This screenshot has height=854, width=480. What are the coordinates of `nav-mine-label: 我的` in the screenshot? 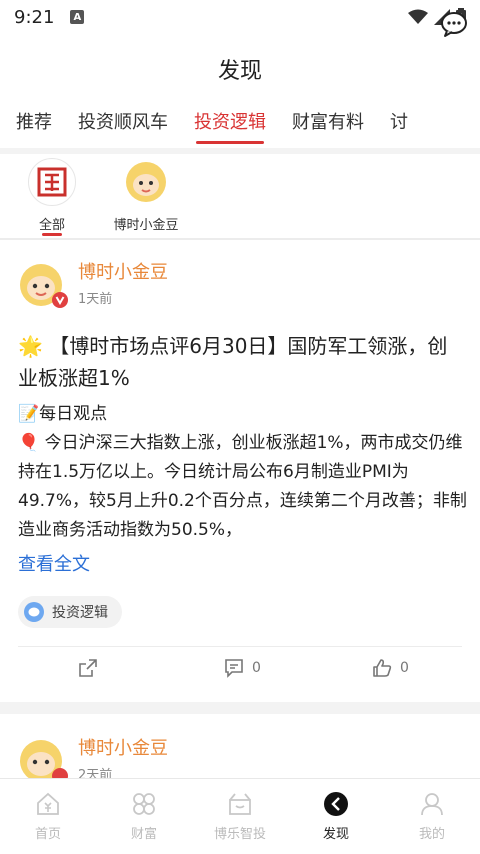 It's located at (431, 834).